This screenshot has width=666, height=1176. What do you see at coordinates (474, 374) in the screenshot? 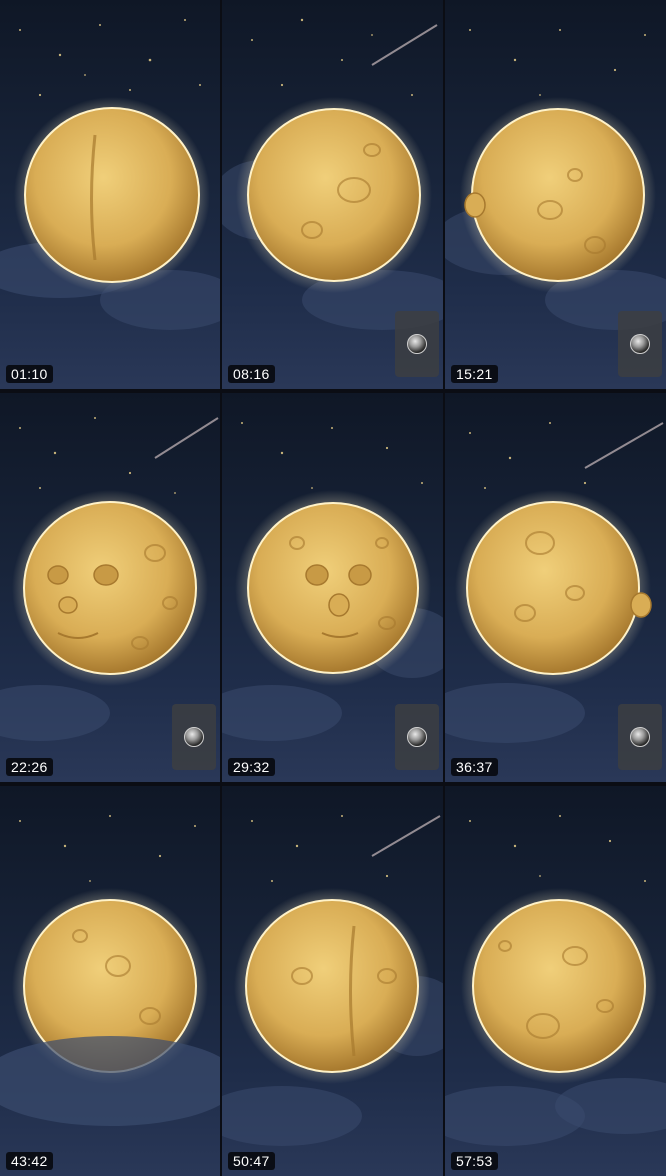
I see `timestamp: 15:21` at bounding box center [474, 374].